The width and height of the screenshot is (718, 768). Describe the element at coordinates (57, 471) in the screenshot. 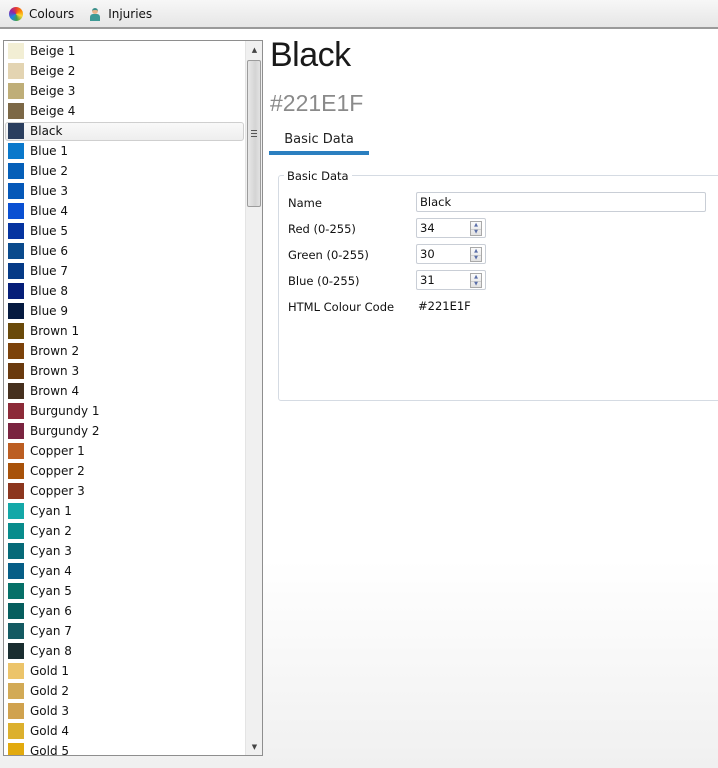

I see `list-item-label: Copper 2` at that location.